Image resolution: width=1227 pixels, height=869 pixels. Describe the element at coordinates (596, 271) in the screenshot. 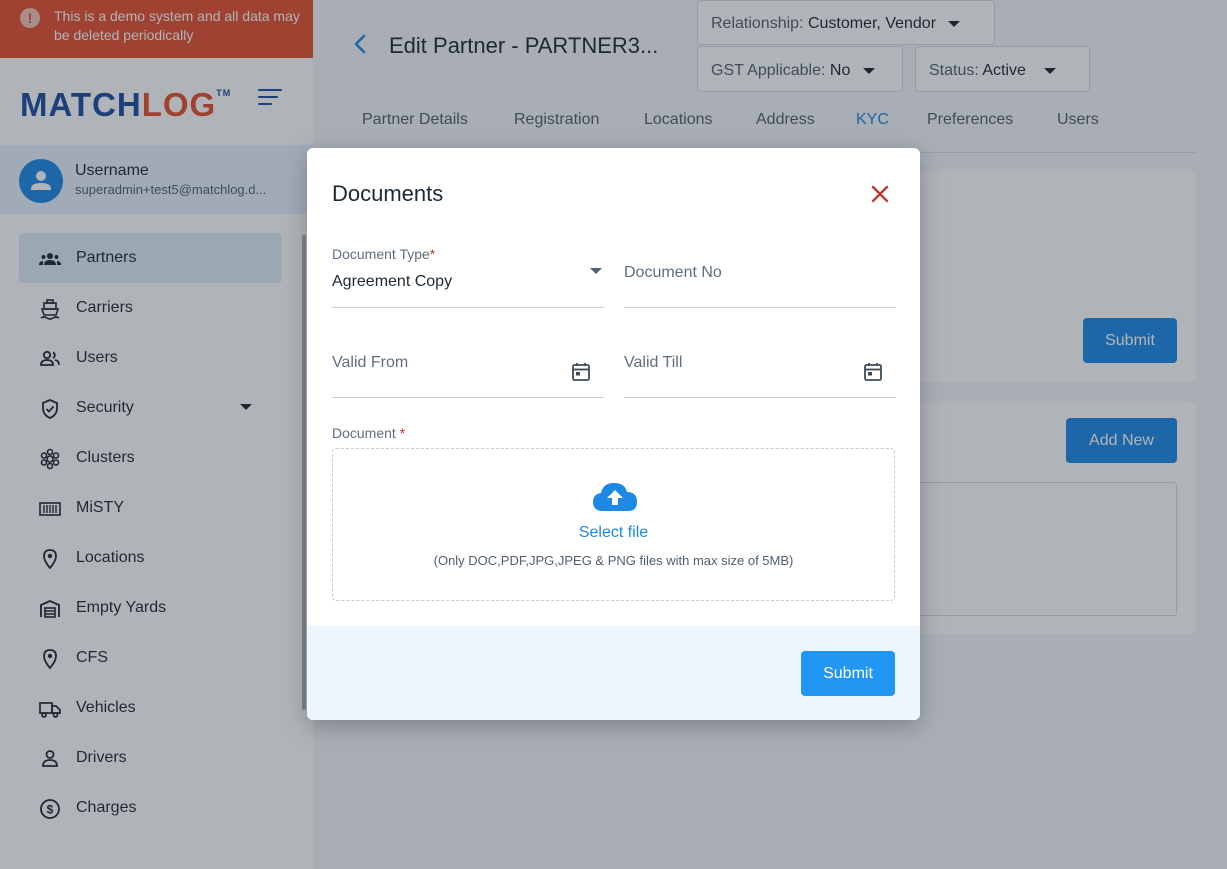

I see `chevron-down-icon` at that location.